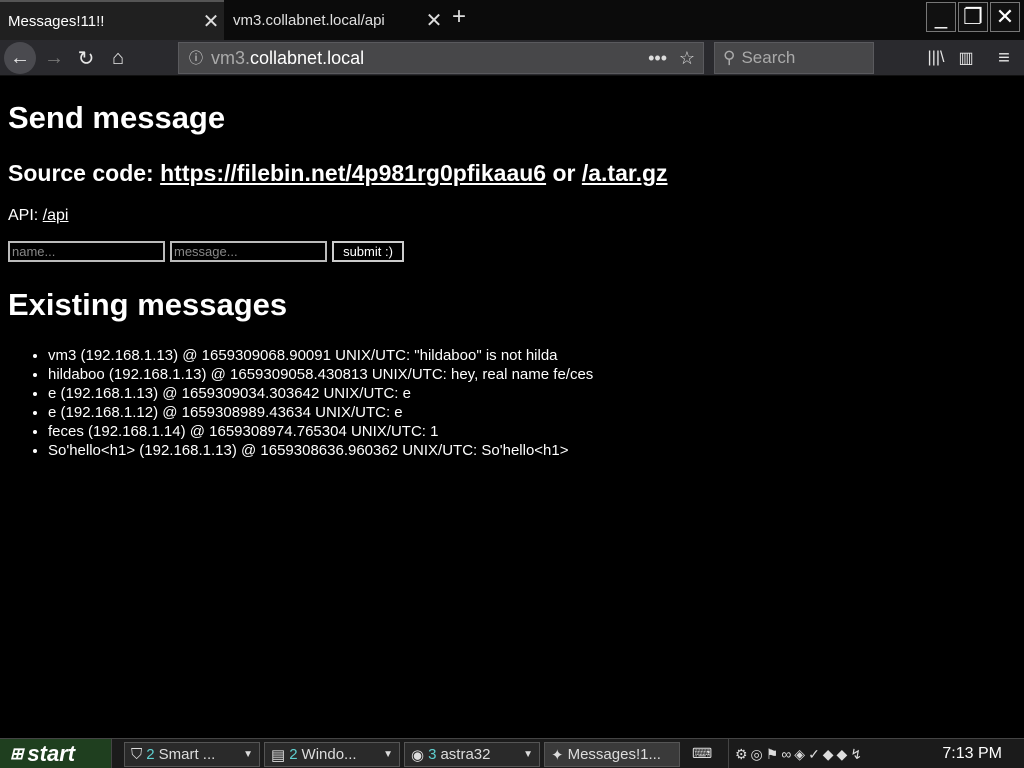  What do you see at coordinates (353, 173) in the screenshot?
I see `source-link: https://filebin.net/4p981rg0pfikaau6` at bounding box center [353, 173].